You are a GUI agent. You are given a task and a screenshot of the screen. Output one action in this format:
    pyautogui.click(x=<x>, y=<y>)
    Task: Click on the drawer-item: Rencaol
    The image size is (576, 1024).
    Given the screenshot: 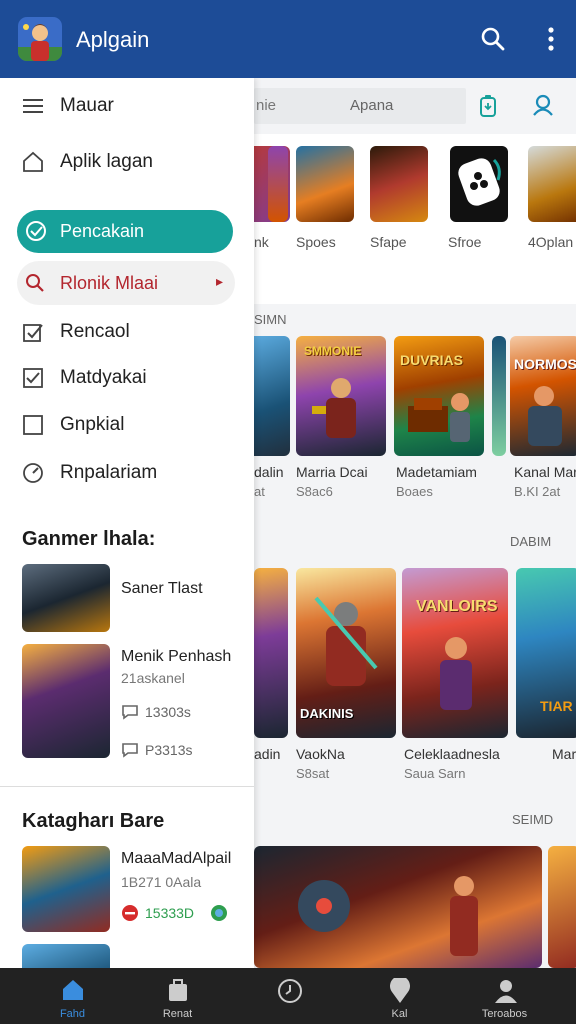 What is the action you would take?
    pyautogui.click(x=127, y=332)
    